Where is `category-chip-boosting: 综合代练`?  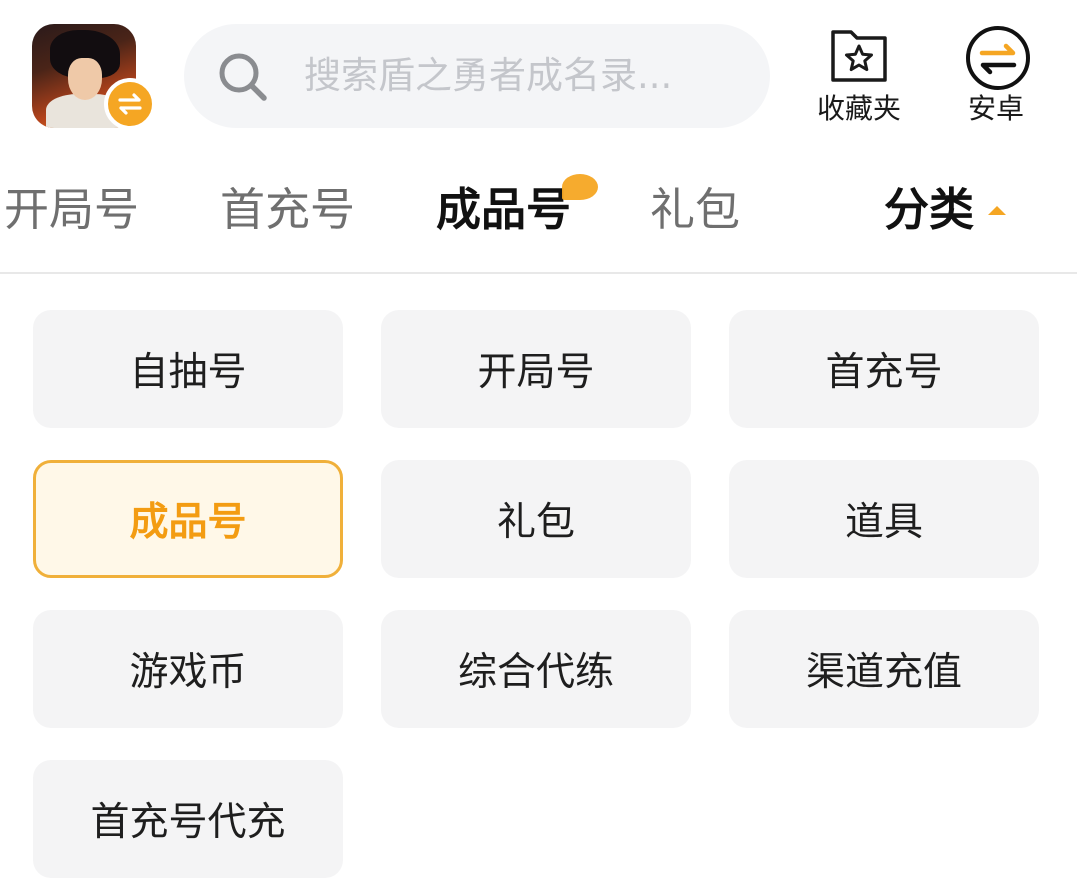 category-chip-boosting: 综合代练 is located at coordinates (536, 669).